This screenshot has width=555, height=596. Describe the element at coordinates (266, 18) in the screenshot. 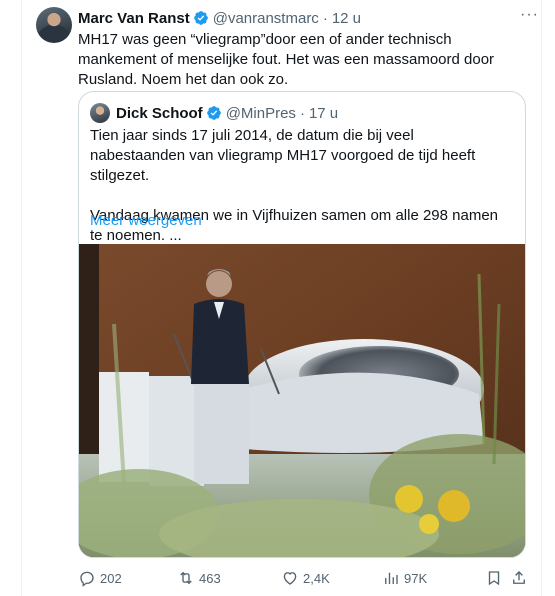

I see `author-handle: @vanranstmarc` at that location.